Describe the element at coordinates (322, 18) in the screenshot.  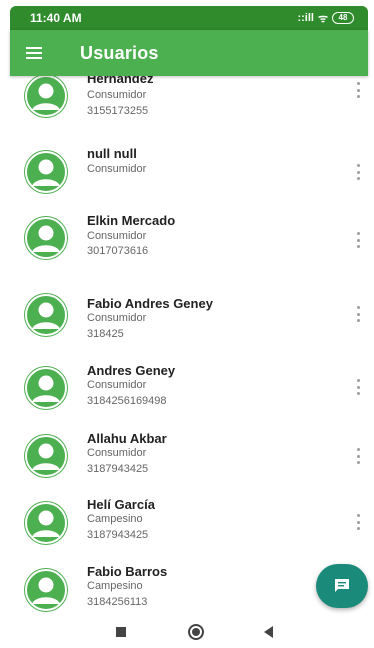
I see `wifi-icon: ᯤ` at that location.